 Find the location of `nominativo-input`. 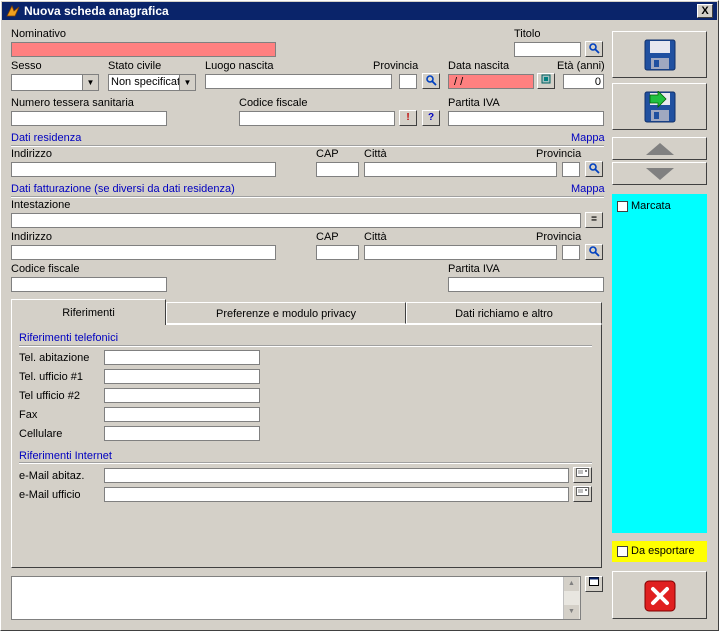

nominativo-input is located at coordinates (143, 49).